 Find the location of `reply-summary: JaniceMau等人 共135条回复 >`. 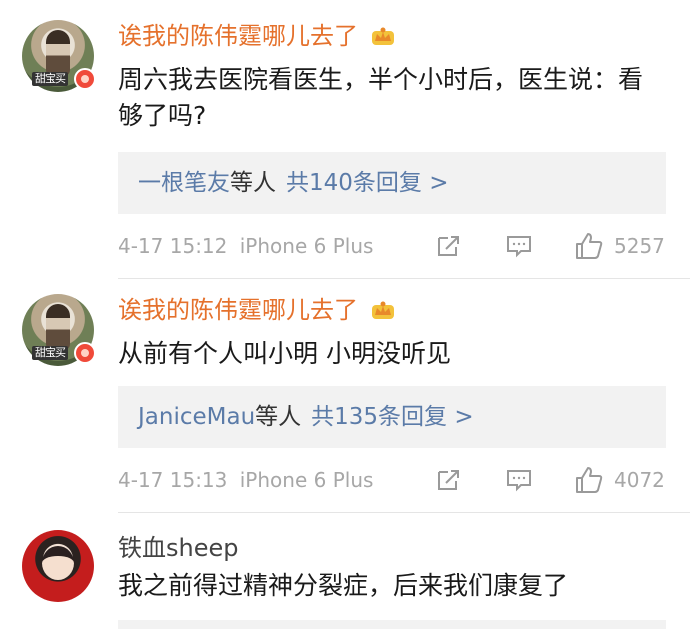

reply-summary: JaniceMau等人 共135条回复 > is located at coordinates (392, 417).